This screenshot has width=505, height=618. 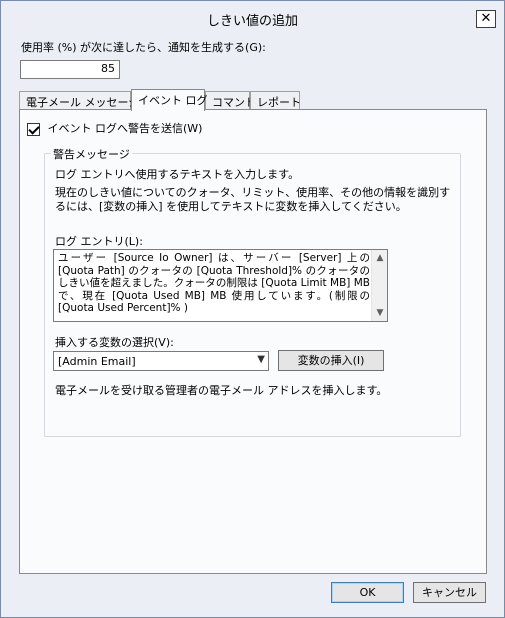 I want to click on variable-description: 電子メールを受け取る管理者の電子メール アドレスを挿入します。, so click(x=221, y=390).